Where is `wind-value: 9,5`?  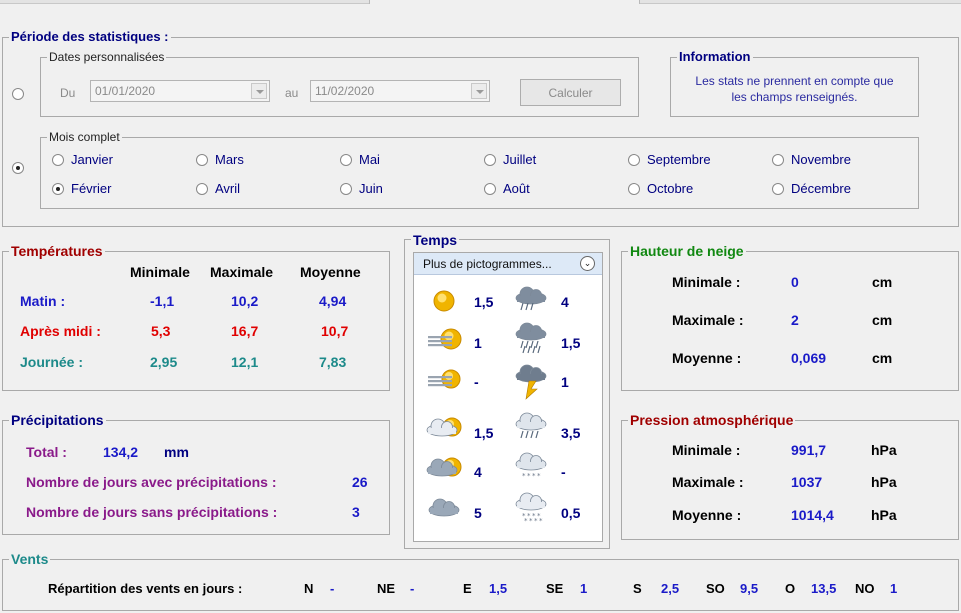 wind-value: 9,5 is located at coordinates (749, 588).